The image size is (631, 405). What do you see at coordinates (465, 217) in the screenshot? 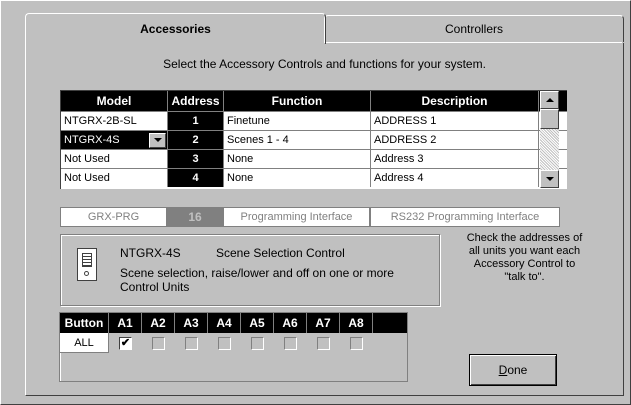
I see `fixed-description: RS232 Programming Interface` at bounding box center [465, 217].